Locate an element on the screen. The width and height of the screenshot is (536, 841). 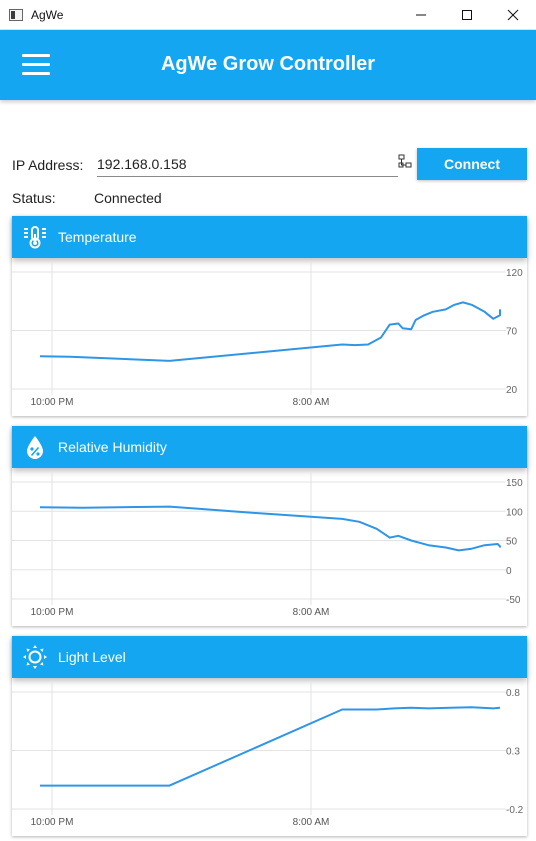
window-title: AgWe is located at coordinates (47, 15).